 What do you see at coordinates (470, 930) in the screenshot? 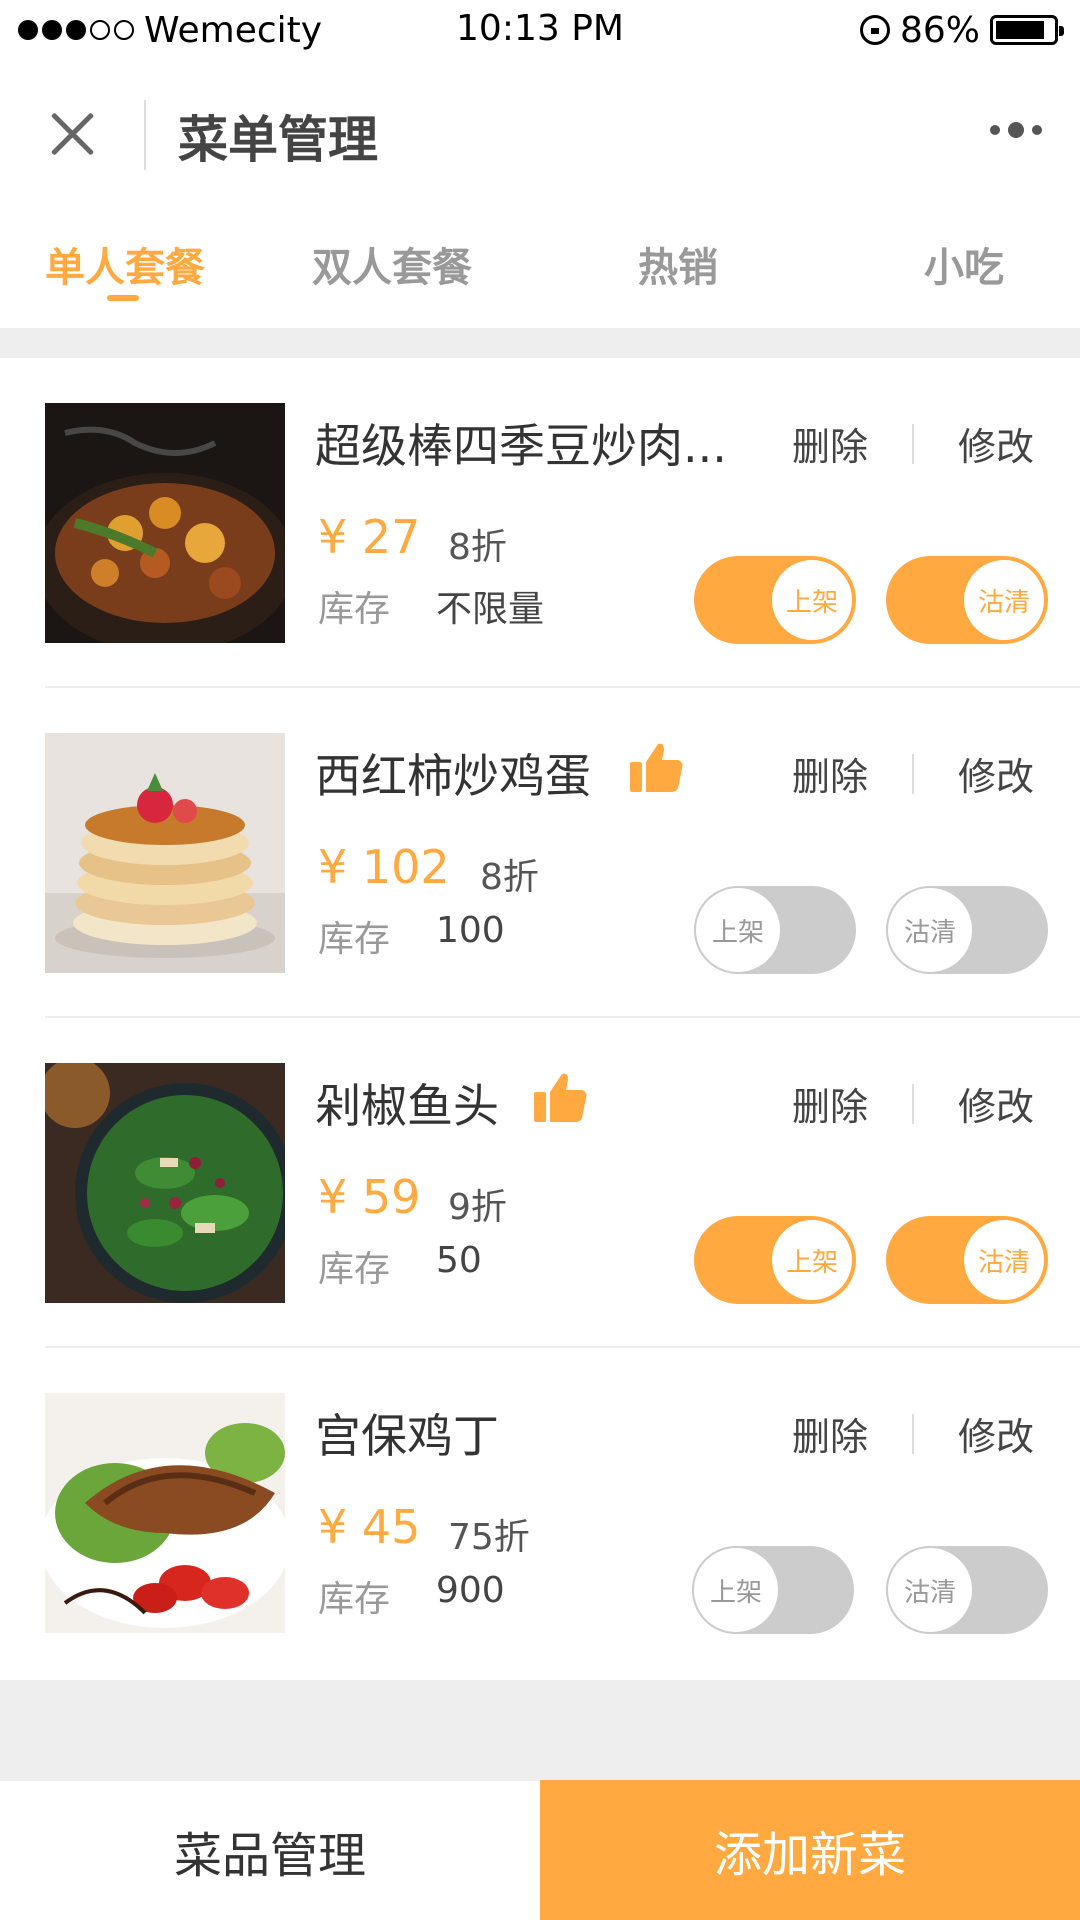
I see `stock-value: 100` at bounding box center [470, 930].